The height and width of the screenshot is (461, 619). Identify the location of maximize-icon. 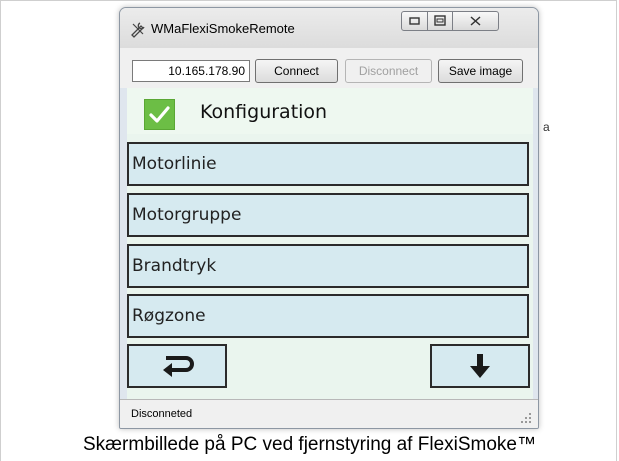
(440, 20).